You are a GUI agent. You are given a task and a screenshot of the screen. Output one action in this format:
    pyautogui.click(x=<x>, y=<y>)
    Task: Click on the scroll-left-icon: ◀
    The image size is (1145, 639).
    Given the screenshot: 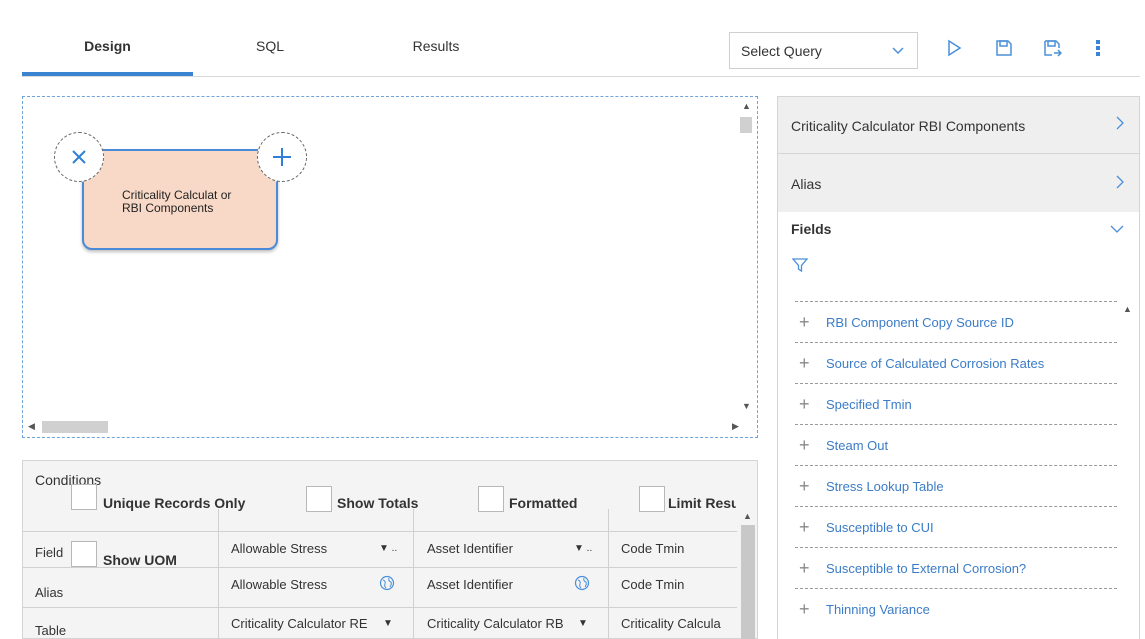 What is the action you would take?
    pyautogui.click(x=31, y=426)
    